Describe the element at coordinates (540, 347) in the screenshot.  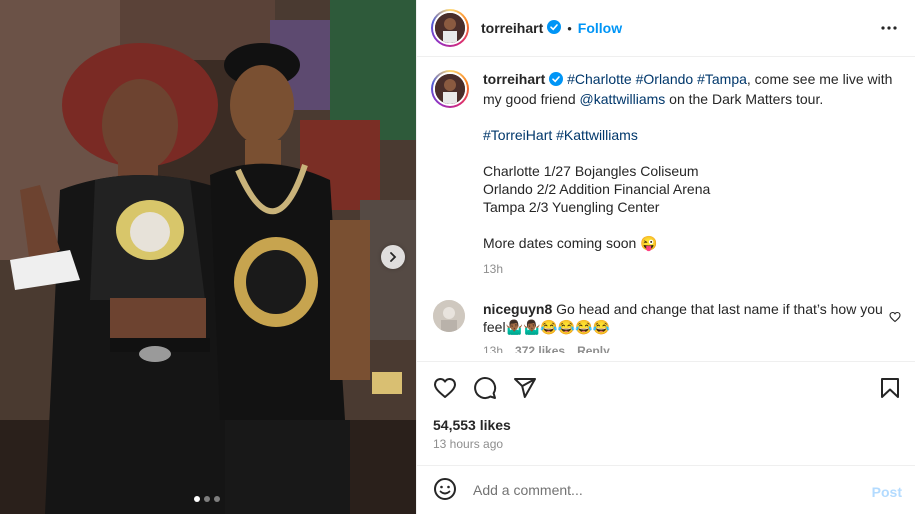
I see `comment-likes: 372 likes` at that location.